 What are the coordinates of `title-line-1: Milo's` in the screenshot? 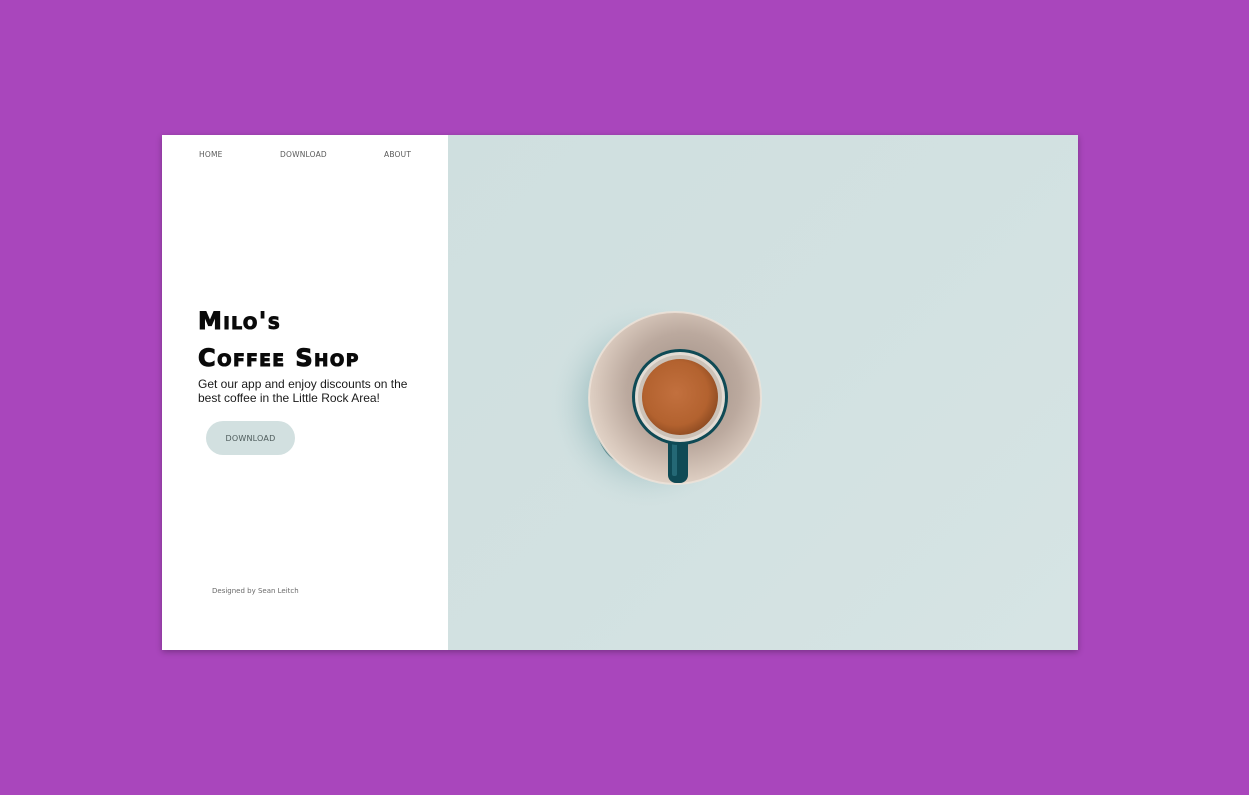 It's located at (240, 321).